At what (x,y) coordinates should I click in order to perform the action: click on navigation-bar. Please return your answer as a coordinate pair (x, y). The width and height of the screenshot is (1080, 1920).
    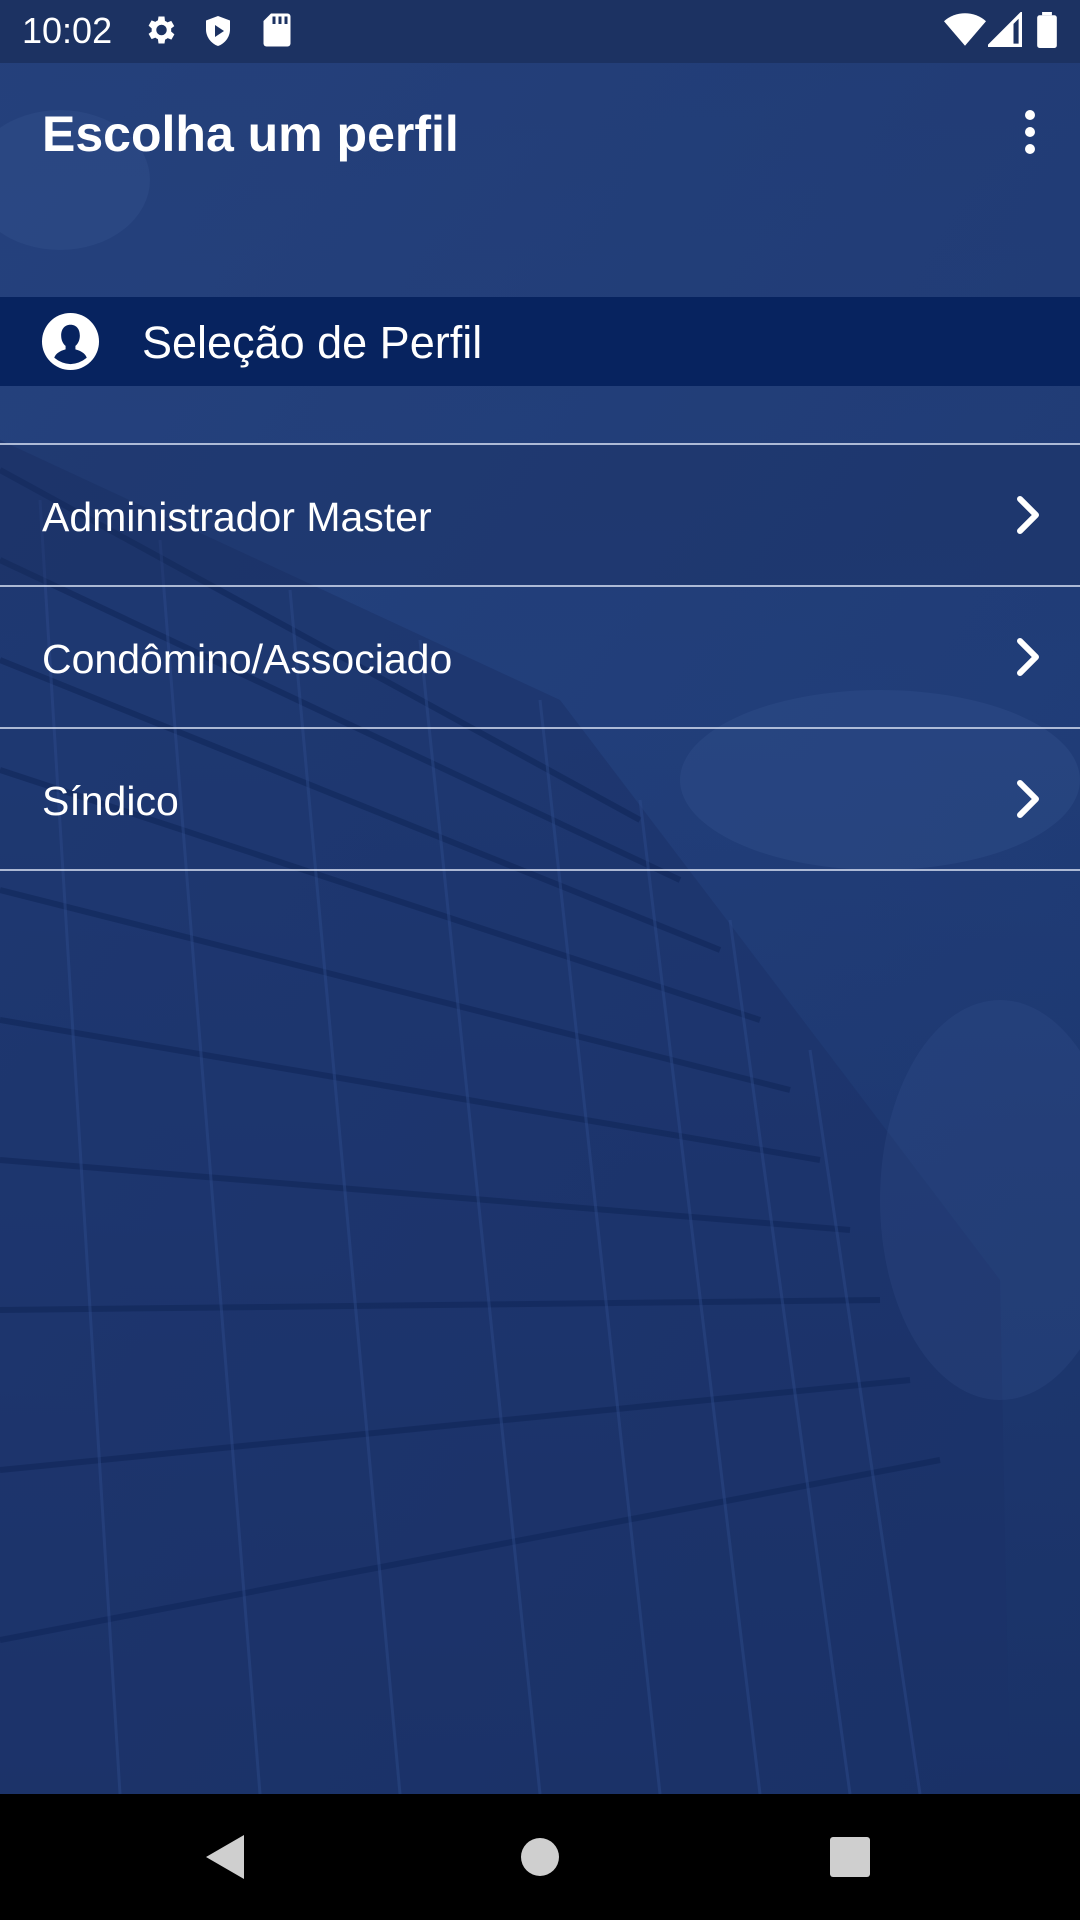
    Looking at the image, I should click on (540, 1857).